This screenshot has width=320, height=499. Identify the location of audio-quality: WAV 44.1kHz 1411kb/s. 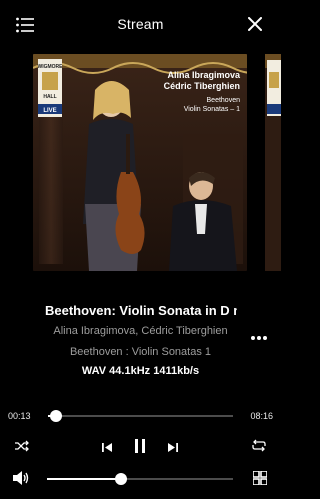
(140, 371).